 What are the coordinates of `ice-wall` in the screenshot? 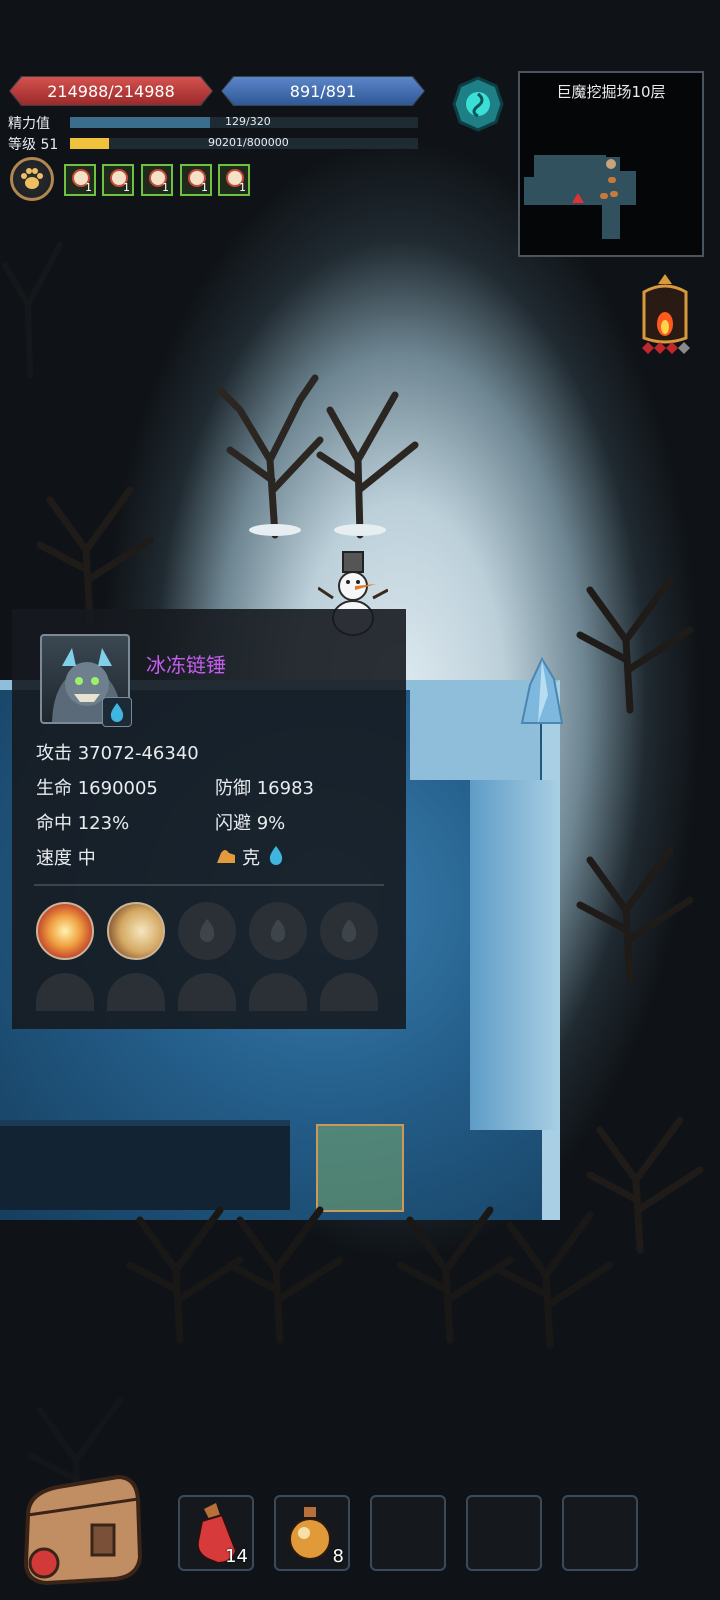 It's located at (515, 955).